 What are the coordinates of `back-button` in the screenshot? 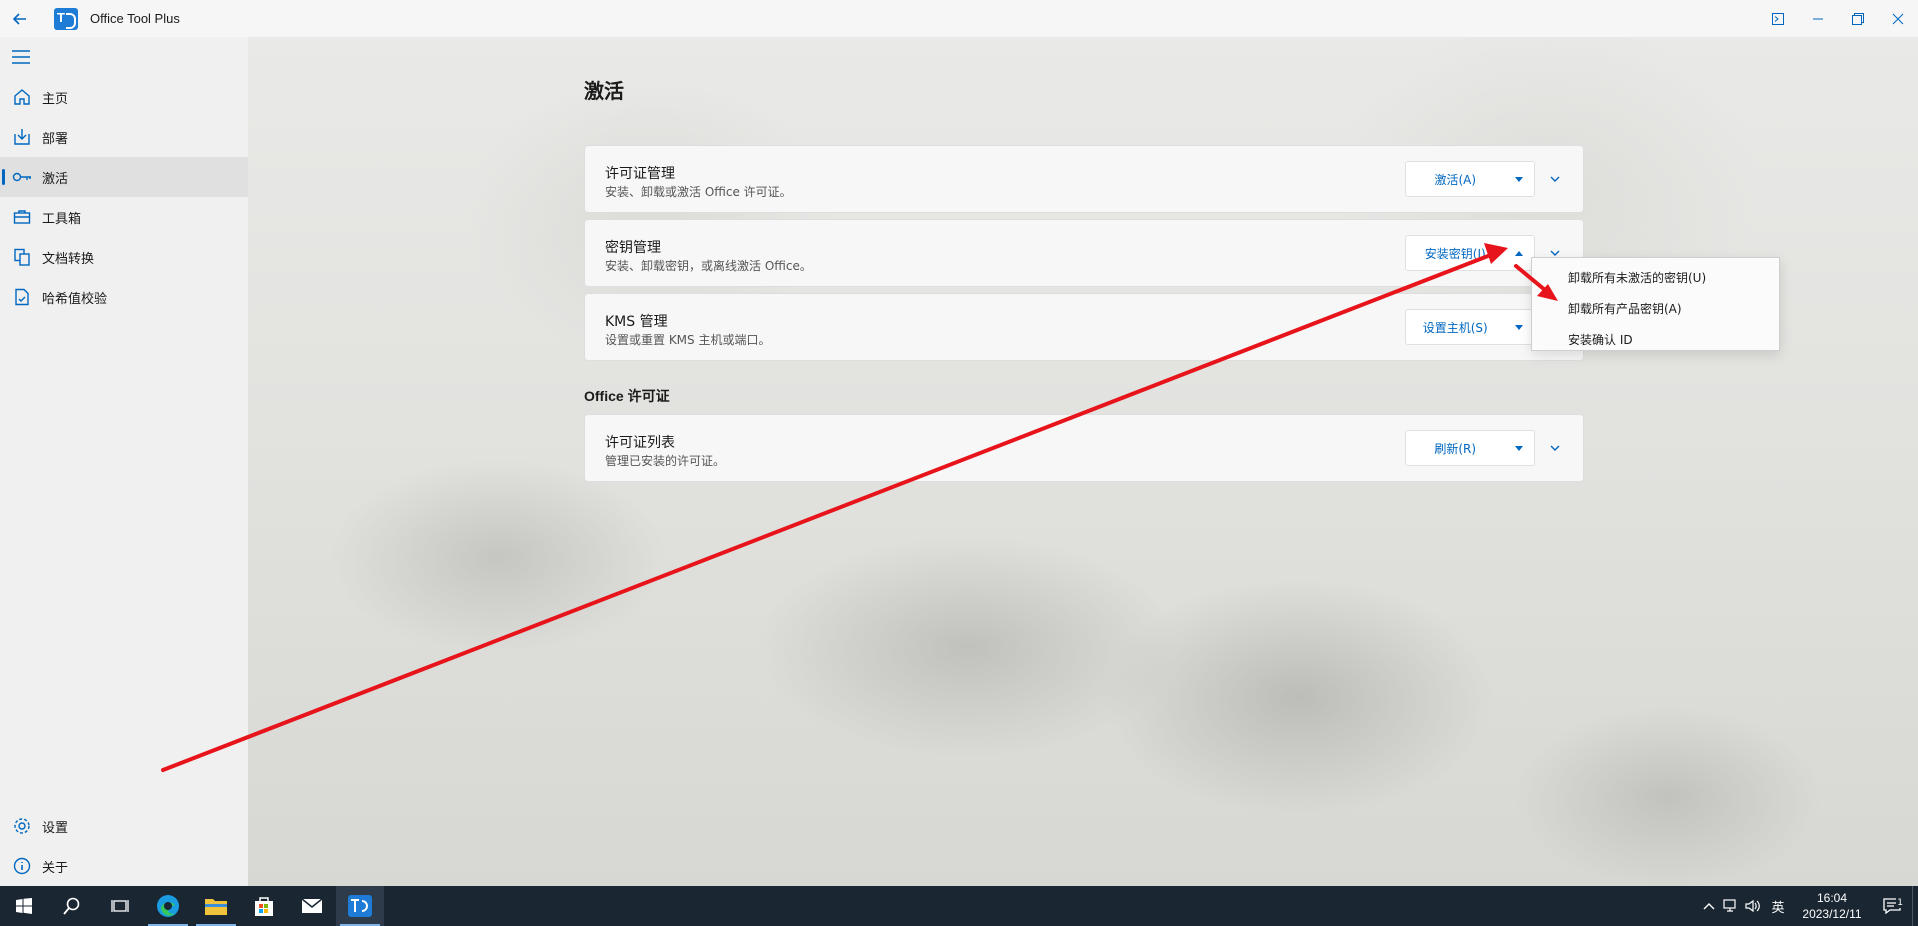 It's located at (20, 18).